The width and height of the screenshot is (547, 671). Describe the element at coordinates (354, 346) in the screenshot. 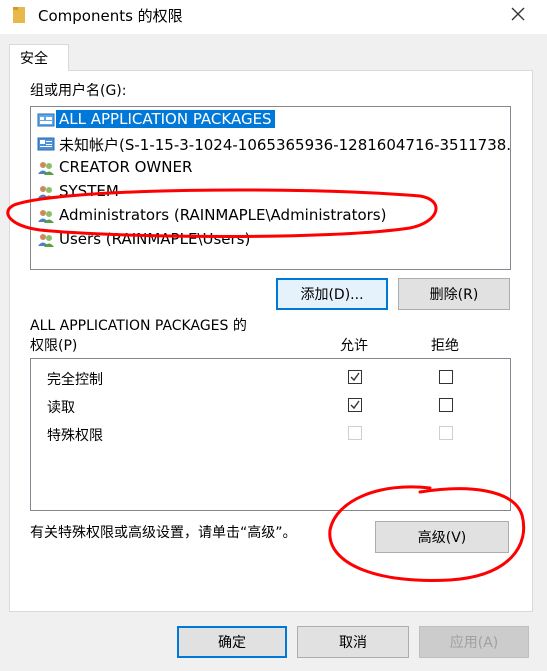

I see `allow-column-header: 允许` at that location.